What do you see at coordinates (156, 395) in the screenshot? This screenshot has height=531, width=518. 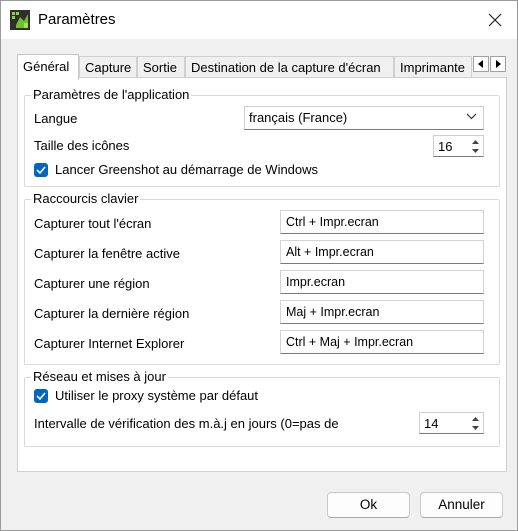 I see `proxy-label: Utiliser le proxy système par défaut` at bounding box center [156, 395].